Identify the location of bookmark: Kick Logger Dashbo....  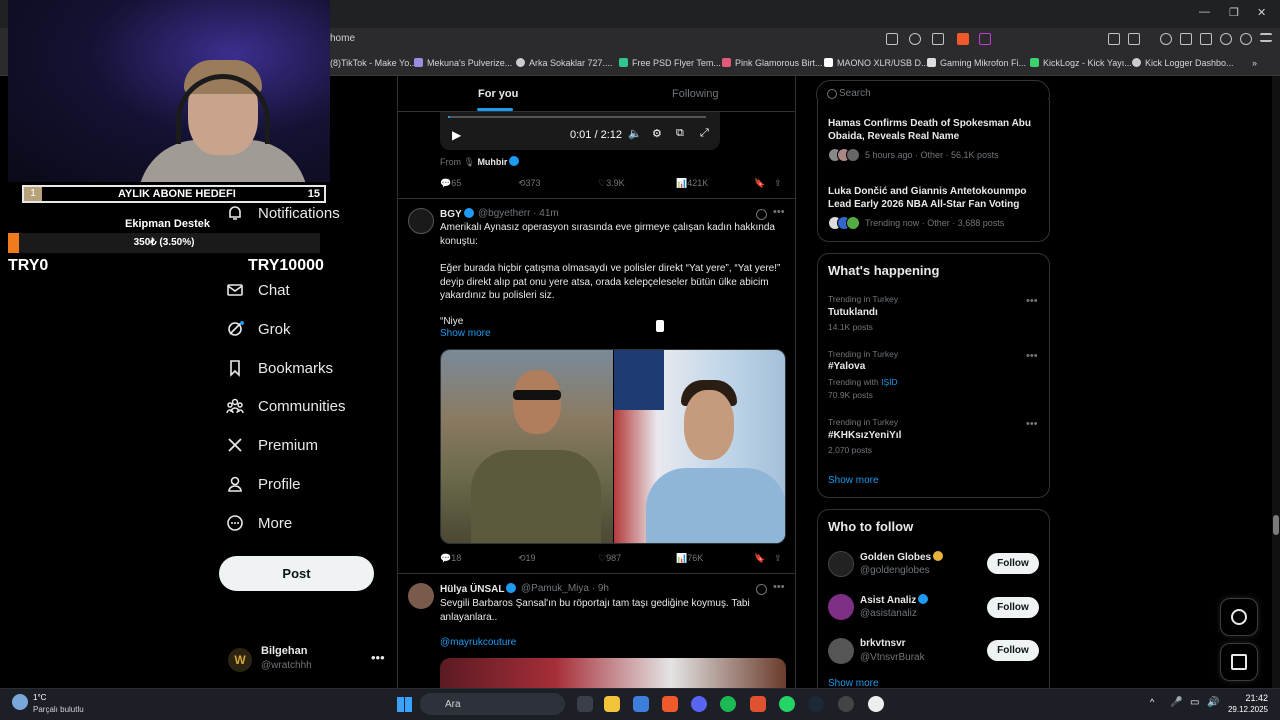
(1183, 63).